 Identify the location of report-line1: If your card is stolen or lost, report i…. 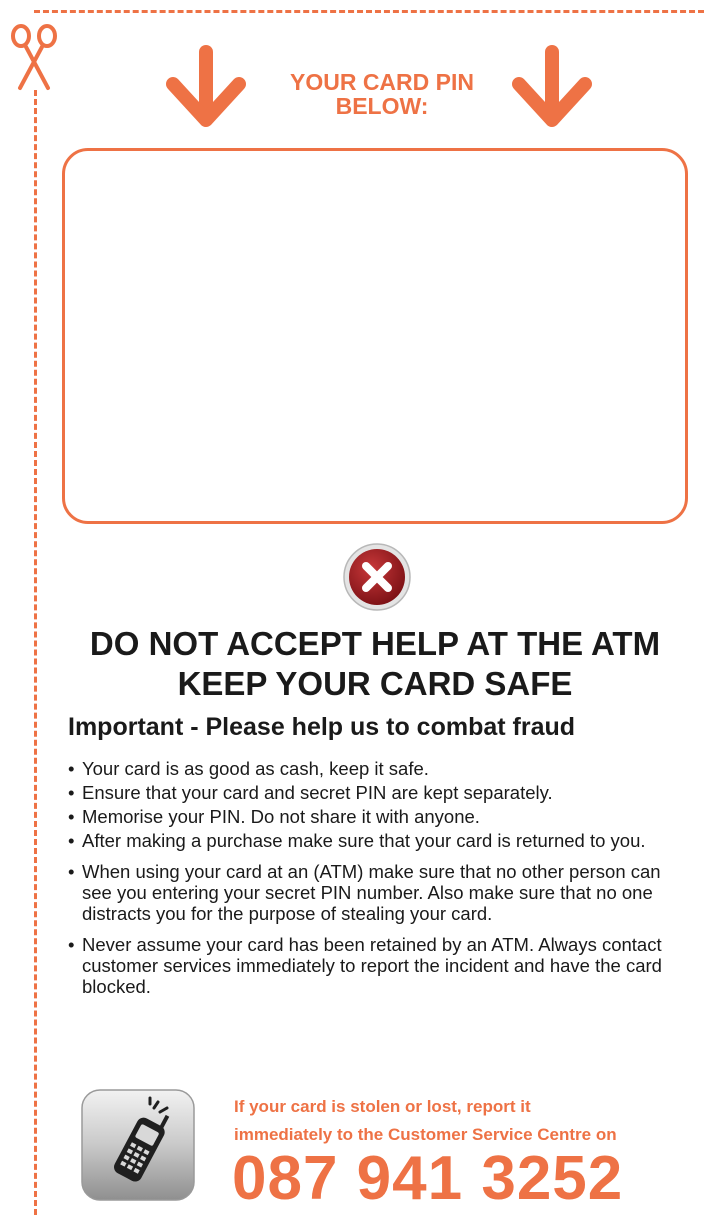
(382, 1106).